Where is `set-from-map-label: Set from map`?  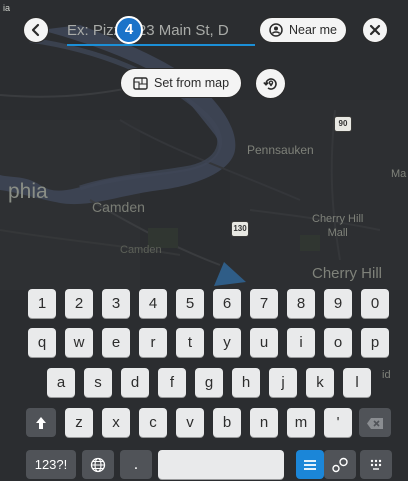
set-from-map-label: Set from map is located at coordinates (192, 83).